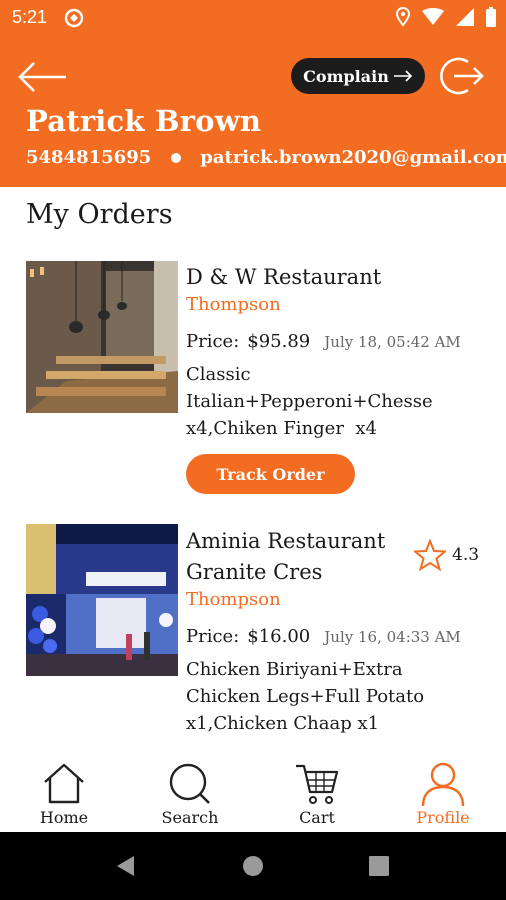 The height and width of the screenshot is (900, 506). What do you see at coordinates (30, 17) in the screenshot?
I see `status-time: 5:21` at bounding box center [30, 17].